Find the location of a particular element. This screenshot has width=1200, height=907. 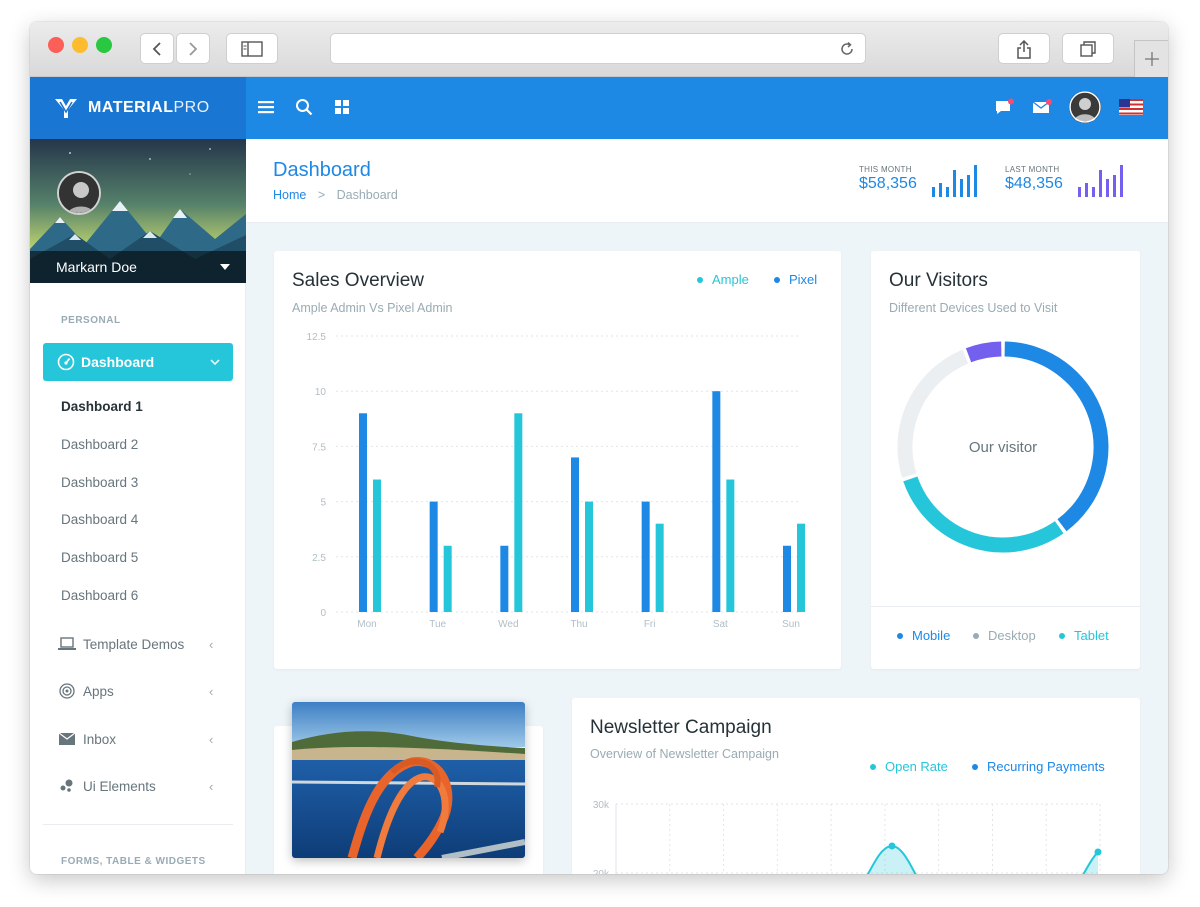

donut-slice-other is located at coordinates (983, 352).